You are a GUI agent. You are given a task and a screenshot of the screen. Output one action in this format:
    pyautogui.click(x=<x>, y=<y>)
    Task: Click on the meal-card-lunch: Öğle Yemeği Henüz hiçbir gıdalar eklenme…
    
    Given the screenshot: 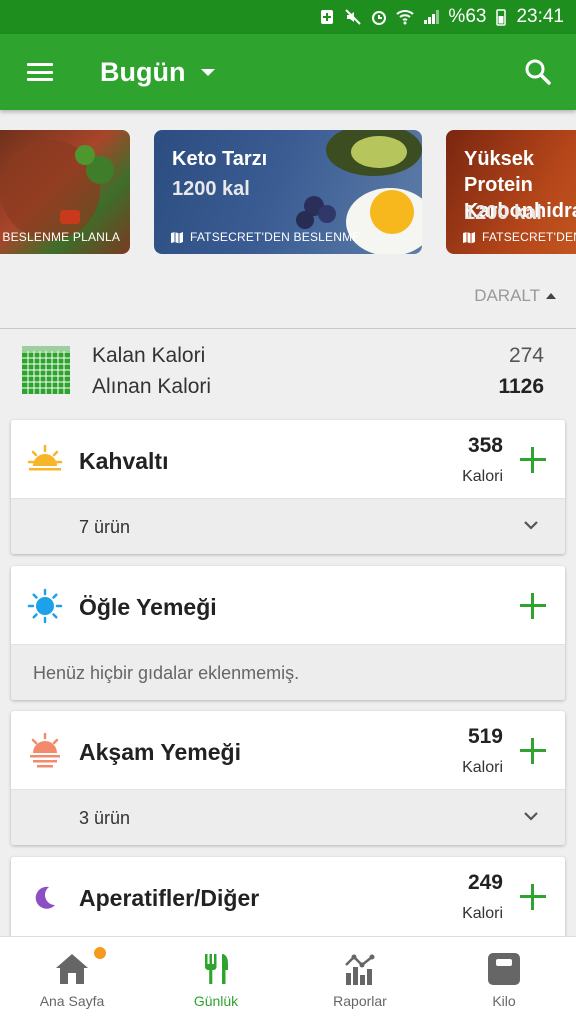 What is the action you would take?
    pyautogui.click(x=288, y=633)
    